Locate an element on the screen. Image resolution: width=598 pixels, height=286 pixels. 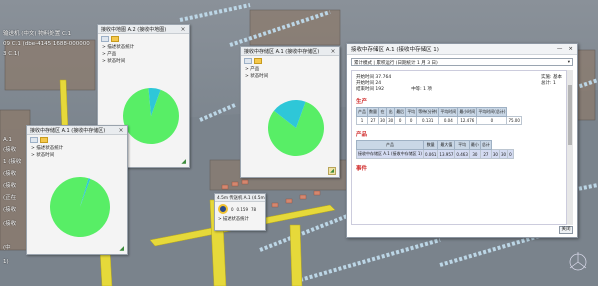
table-header-cell: 最后 is located at coordinates (400, 112).